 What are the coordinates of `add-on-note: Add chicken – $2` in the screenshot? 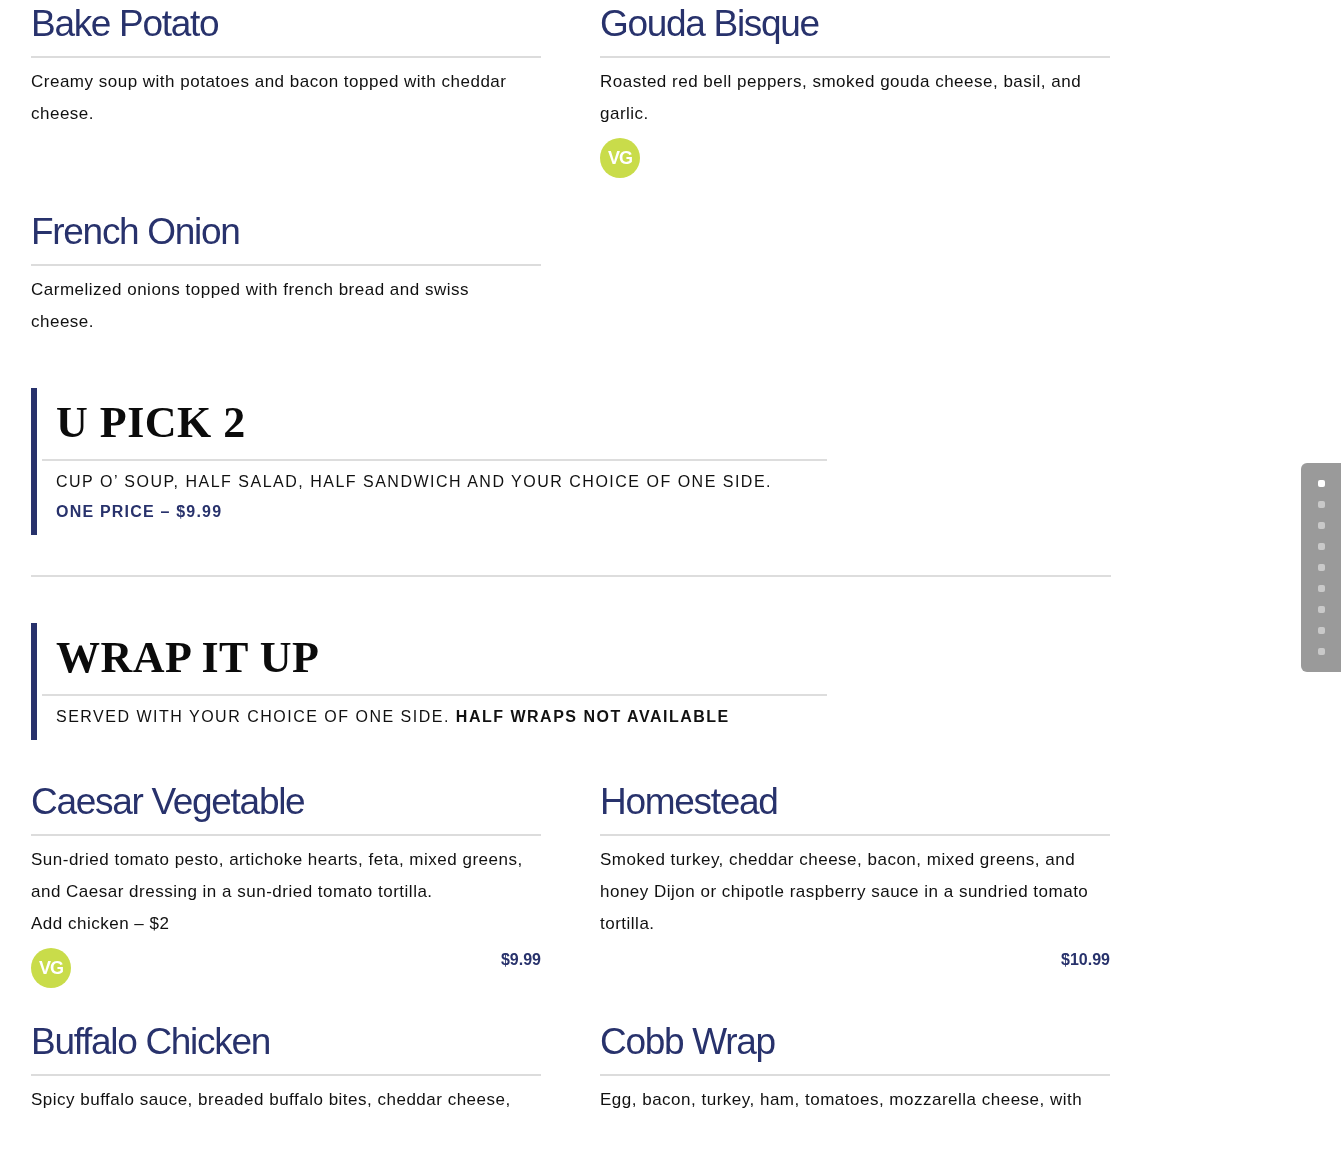 It's located at (100, 924).